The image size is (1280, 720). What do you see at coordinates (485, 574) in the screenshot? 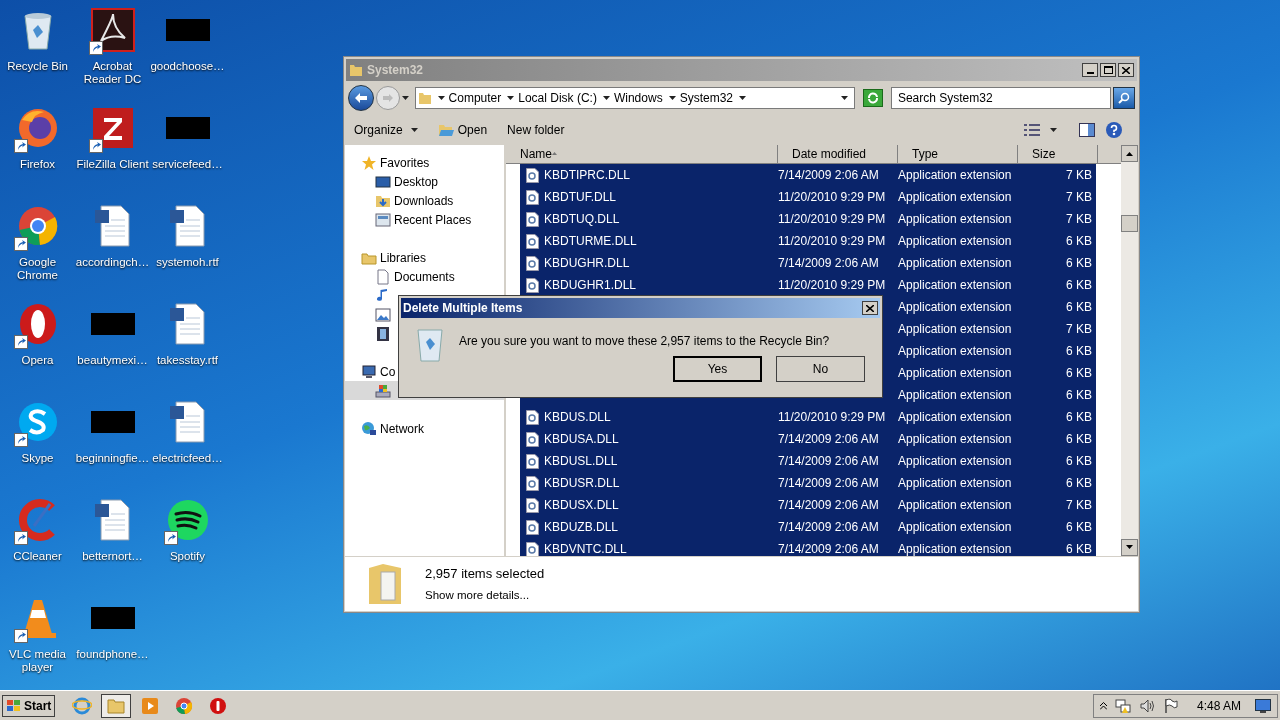
I see `selection-summary: 2,957 items selected` at bounding box center [485, 574].